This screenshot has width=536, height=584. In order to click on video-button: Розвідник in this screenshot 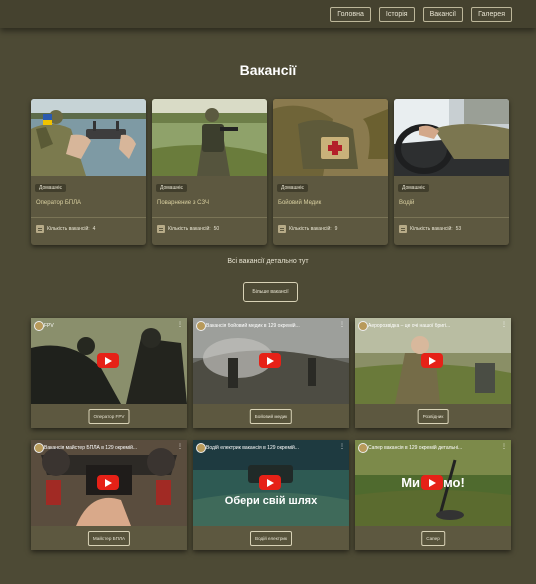, I will do `click(433, 416)`.